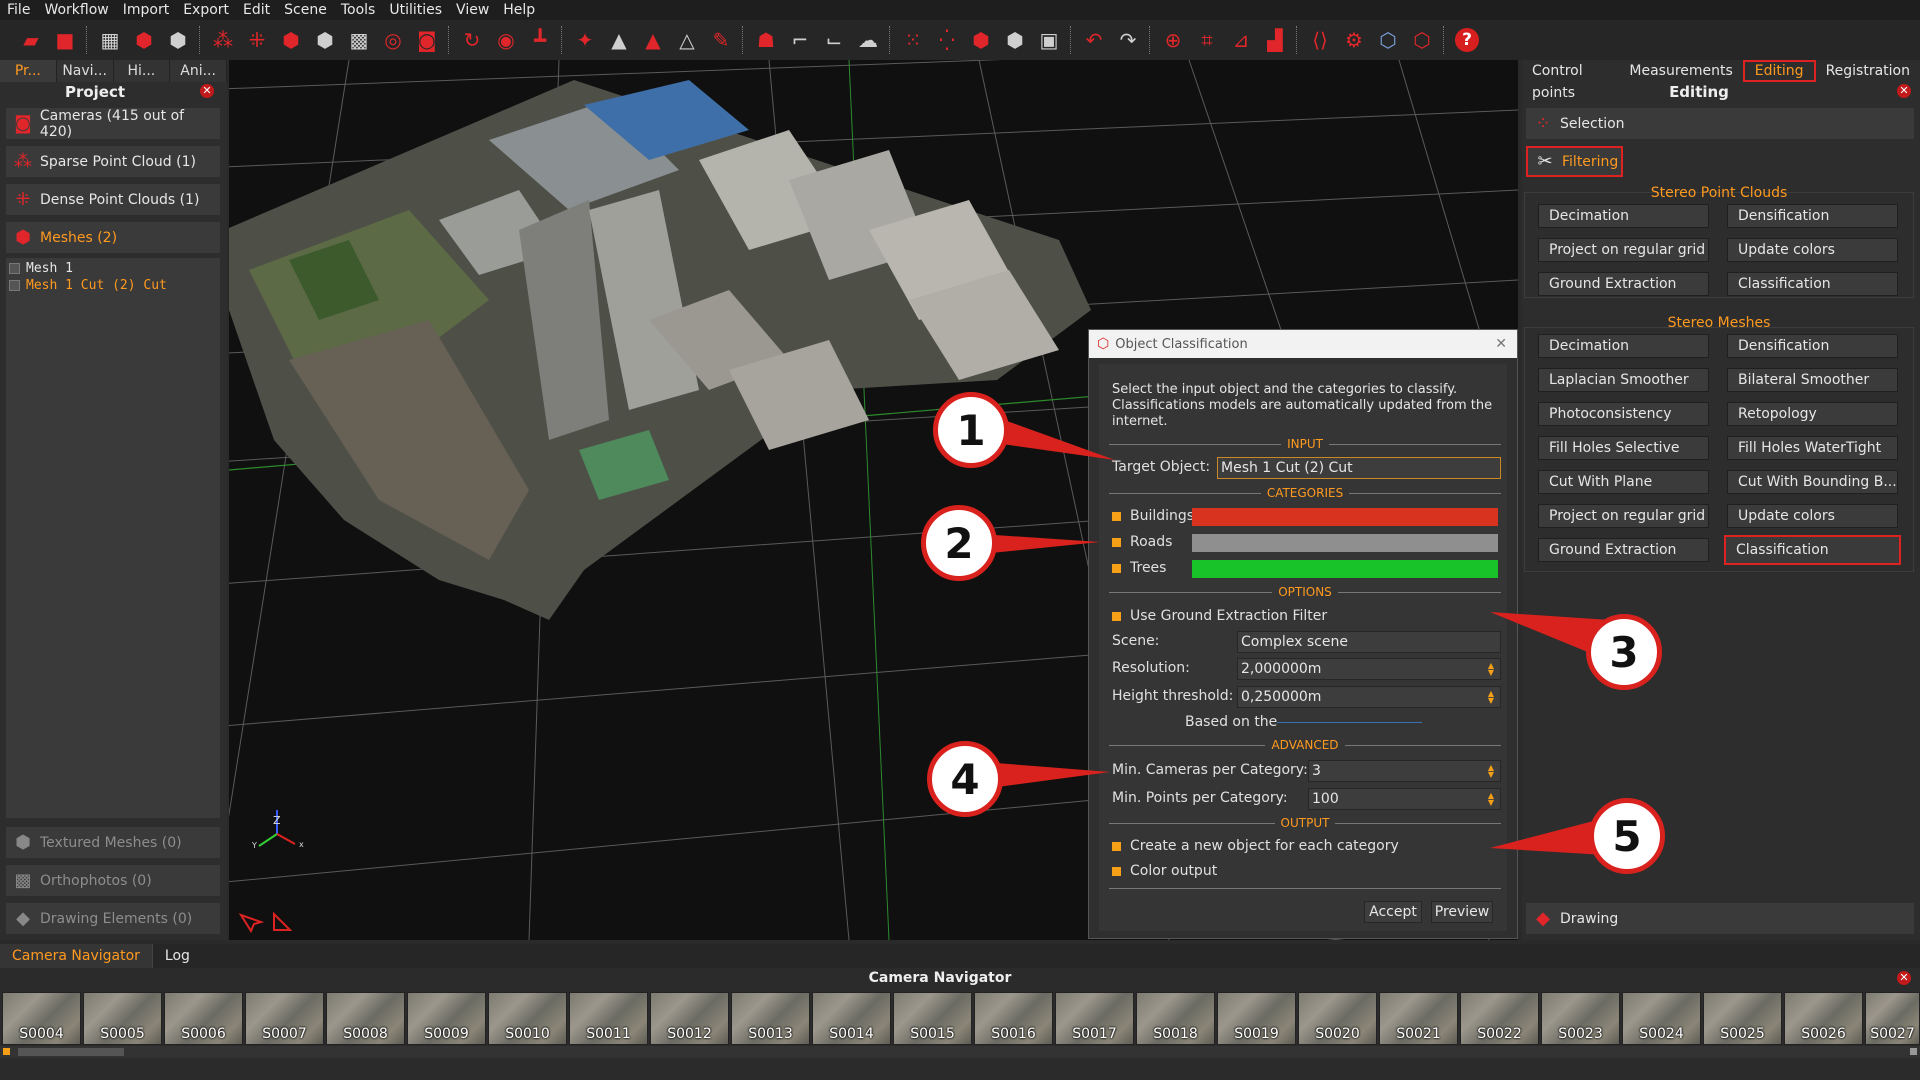 The height and width of the screenshot is (1080, 1920). I want to click on camera-thumbnail: S0010, so click(527, 1018).